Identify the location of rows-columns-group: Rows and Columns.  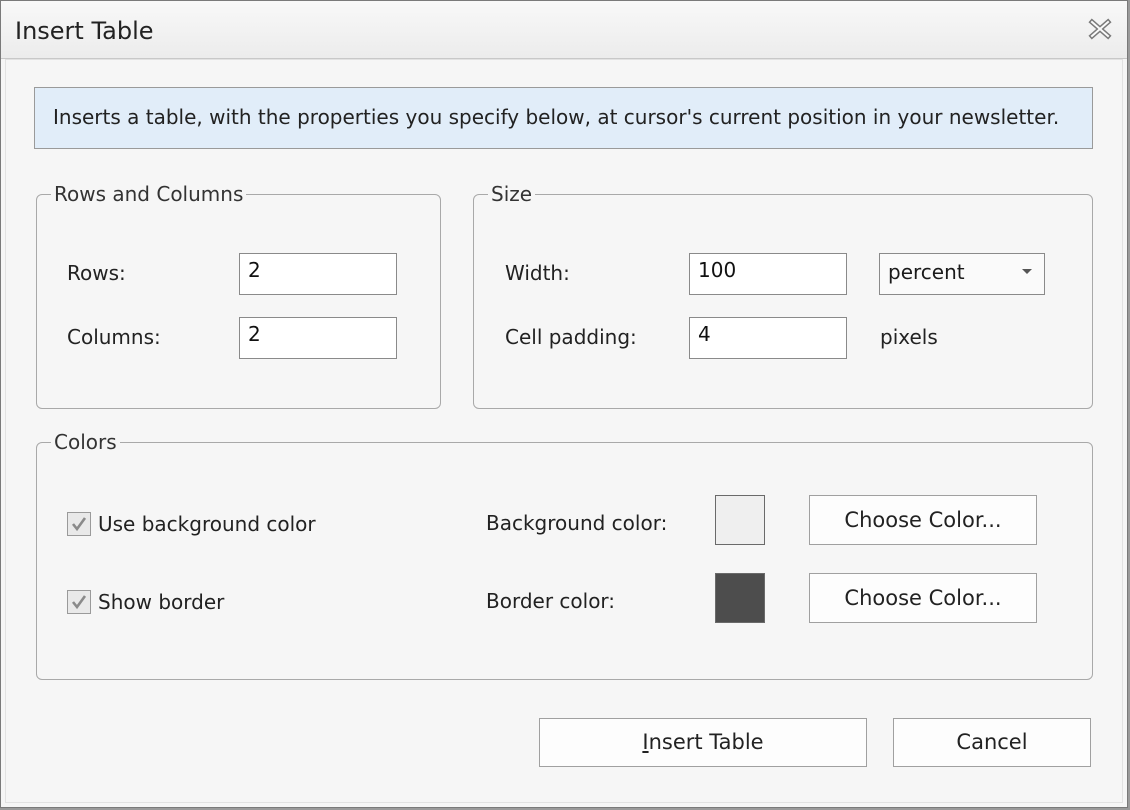
(238, 295).